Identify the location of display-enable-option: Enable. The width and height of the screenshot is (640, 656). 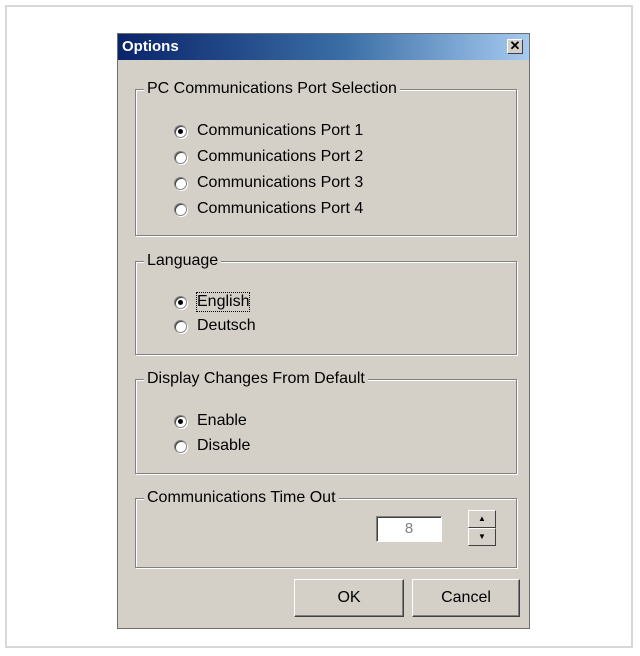
(210, 421).